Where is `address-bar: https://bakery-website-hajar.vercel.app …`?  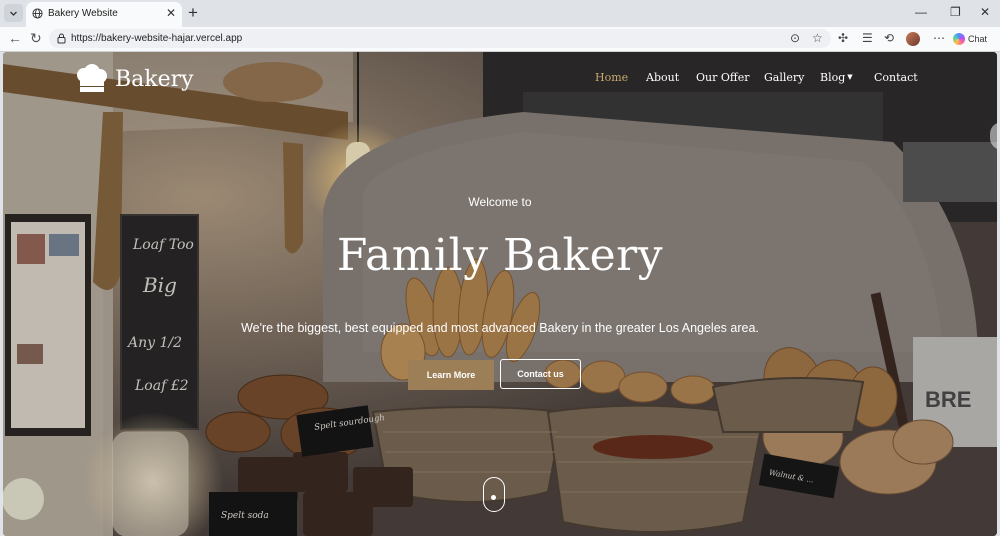
address-bar: https://bakery-website-hajar.vercel.app … is located at coordinates (440, 38).